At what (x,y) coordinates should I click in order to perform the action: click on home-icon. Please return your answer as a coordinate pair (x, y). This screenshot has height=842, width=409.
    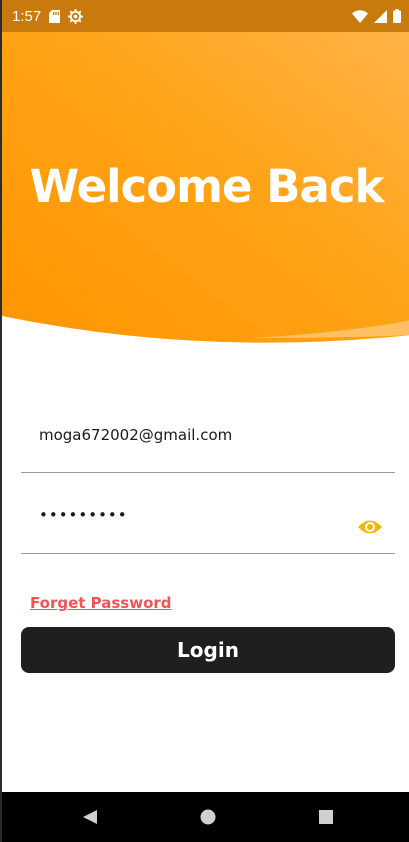
    Looking at the image, I should click on (208, 817).